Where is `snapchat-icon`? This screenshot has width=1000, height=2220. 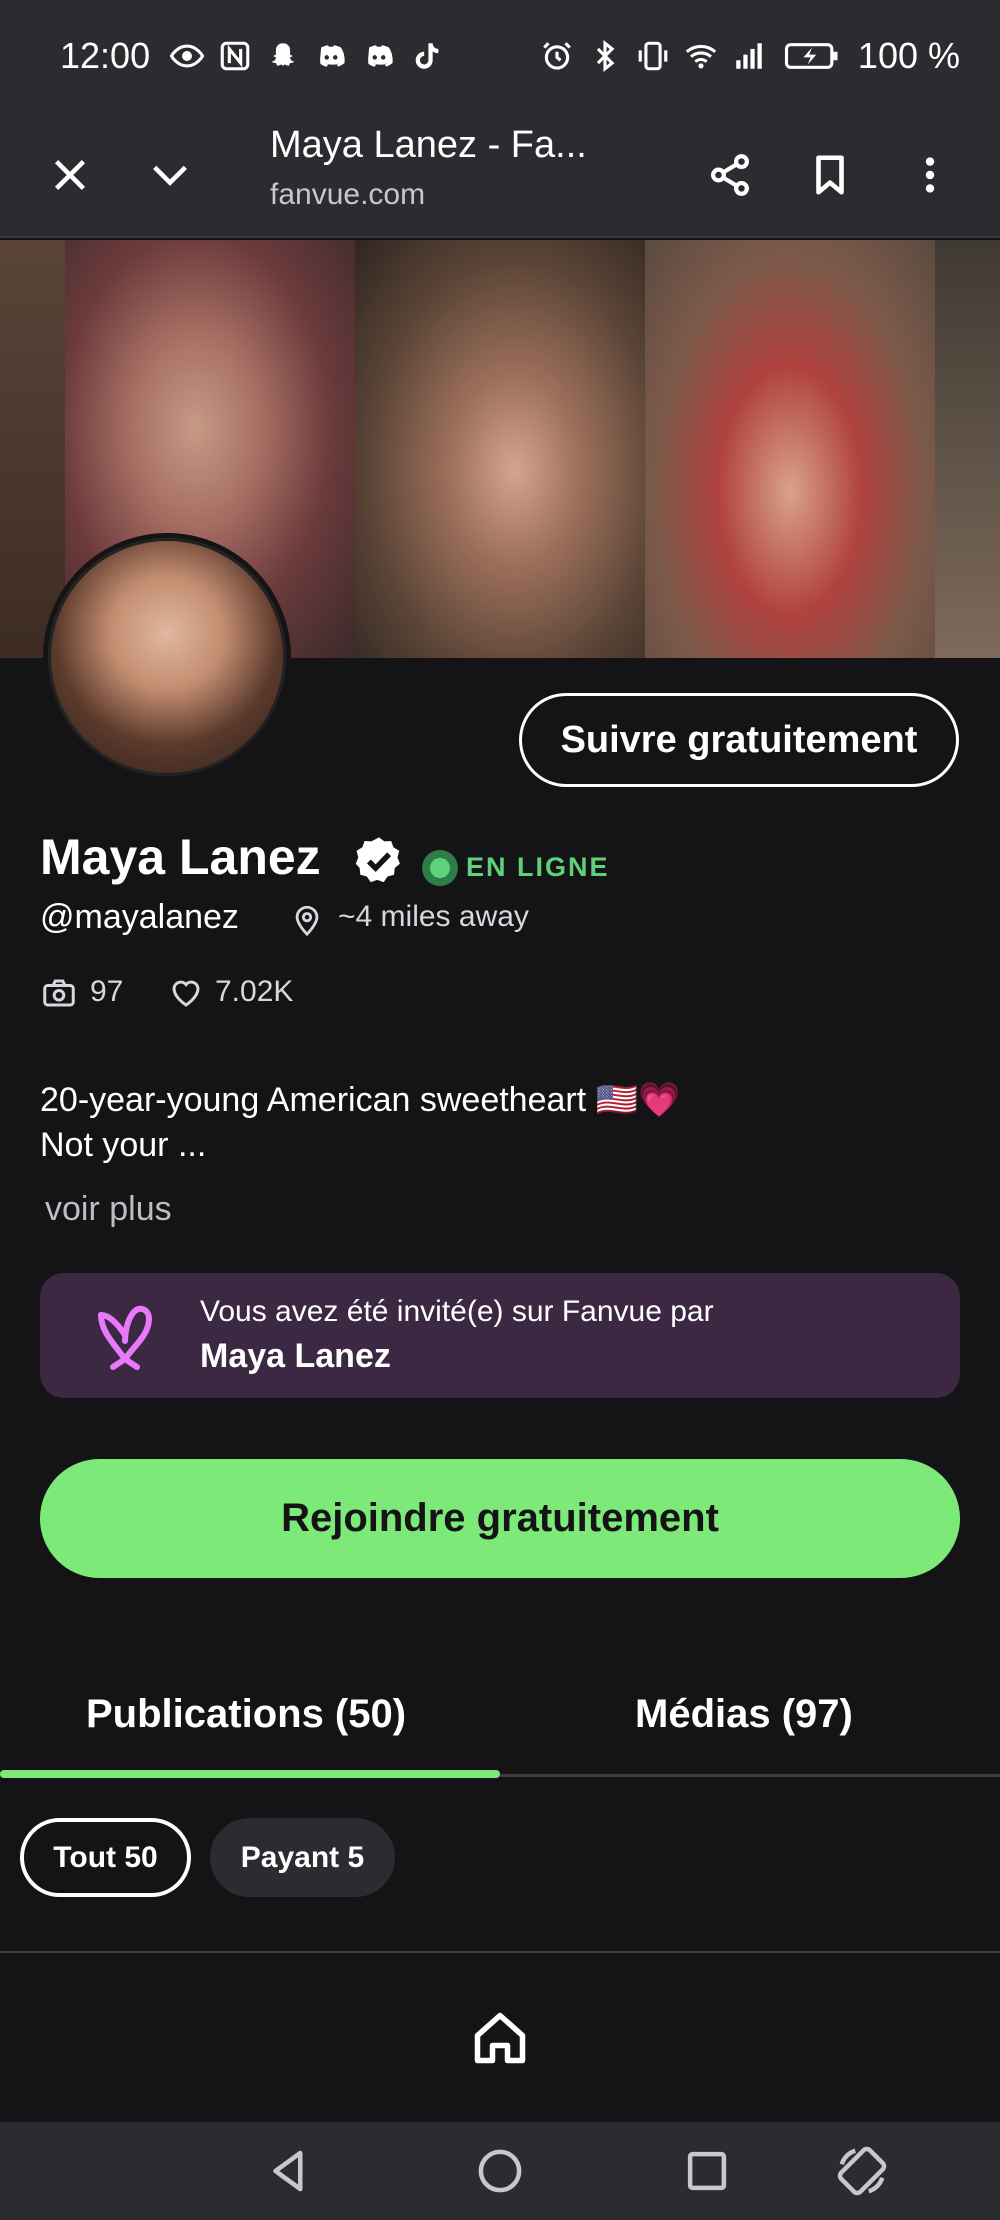
snapchat-icon is located at coordinates (283, 56).